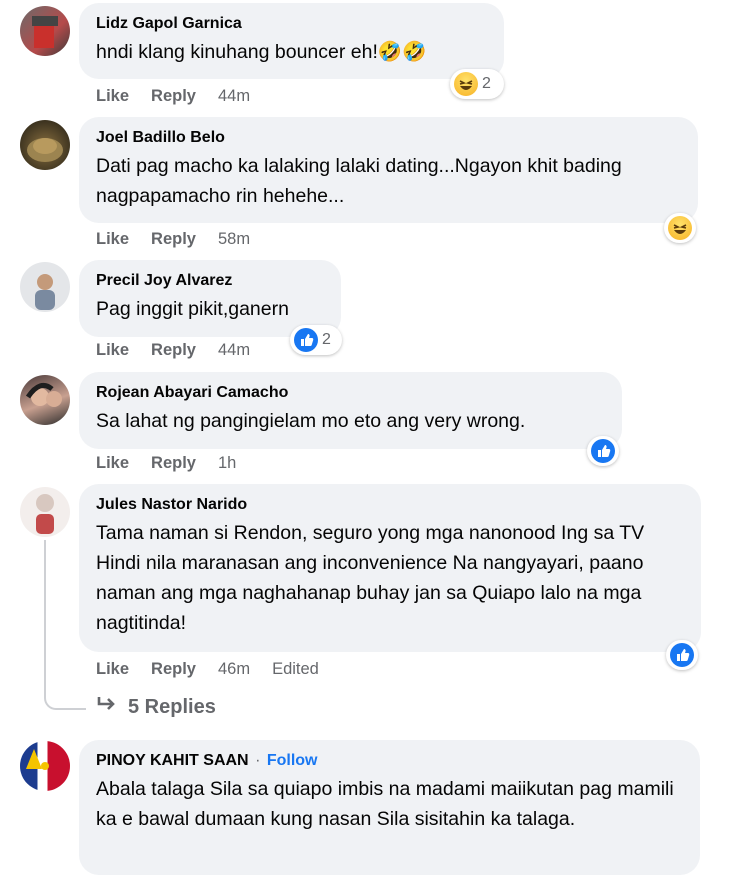  Describe the element at coordinates (350, 393) in the screenshot. I see `comment-author: Rojean Abayari Camacho` at that location.